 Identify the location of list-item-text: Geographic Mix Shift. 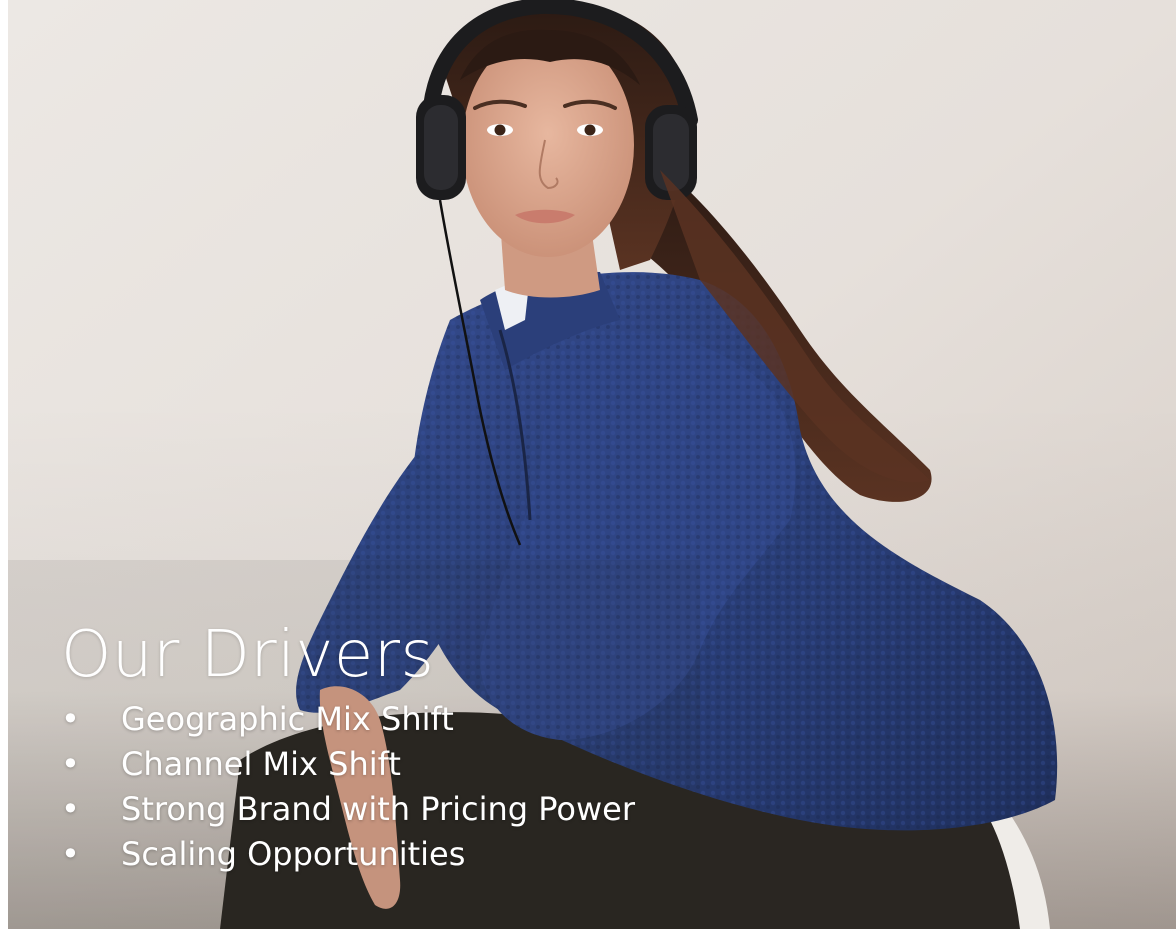
(287, 719).